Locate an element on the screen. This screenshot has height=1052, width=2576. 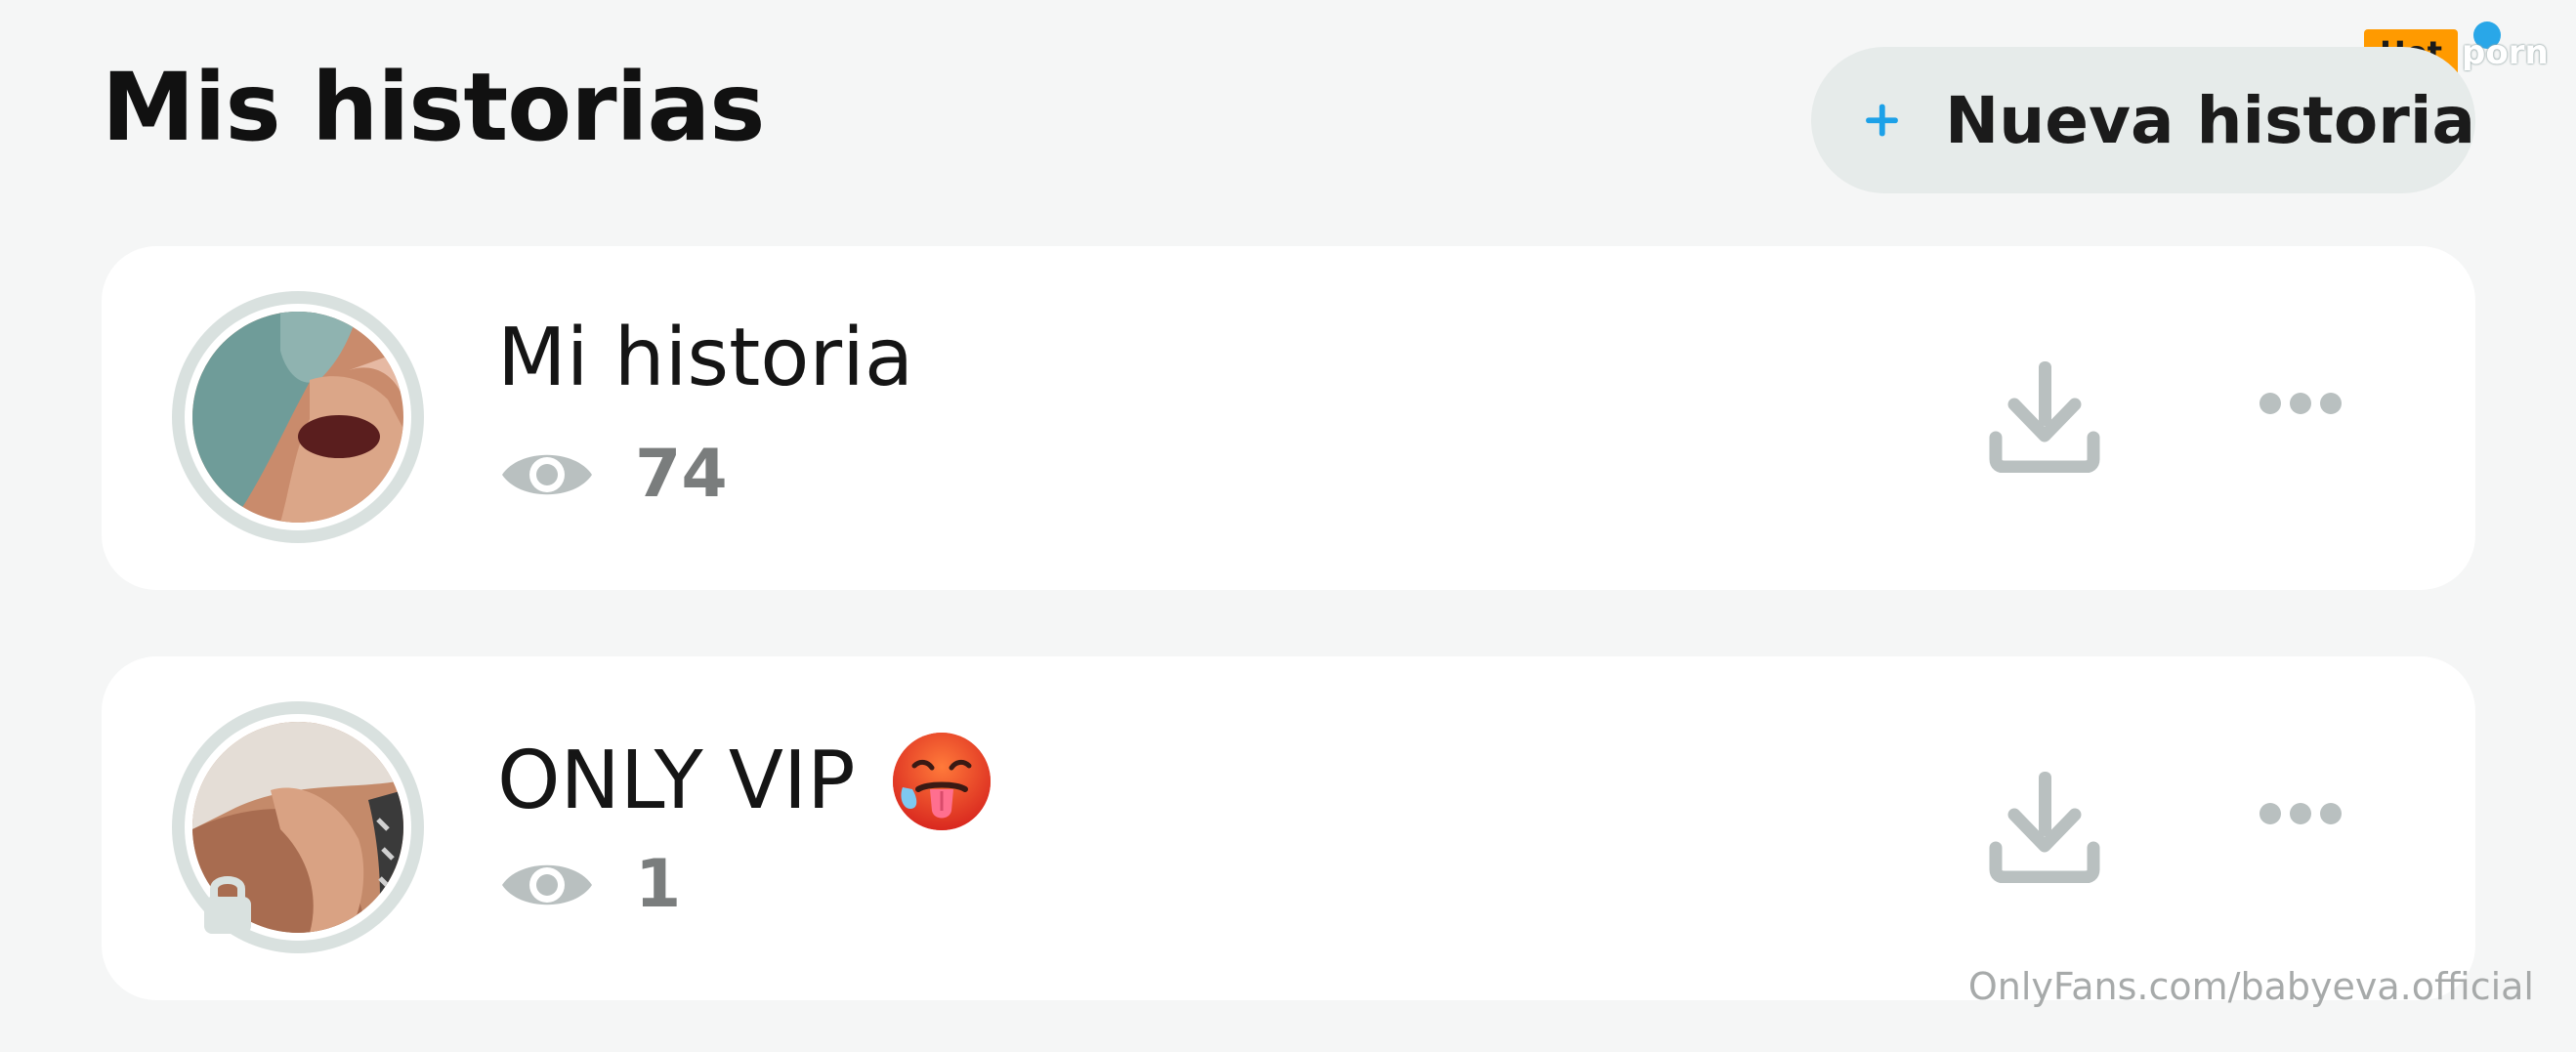
new-story-label: Nueva historia is located at coordinates (2209, 120).